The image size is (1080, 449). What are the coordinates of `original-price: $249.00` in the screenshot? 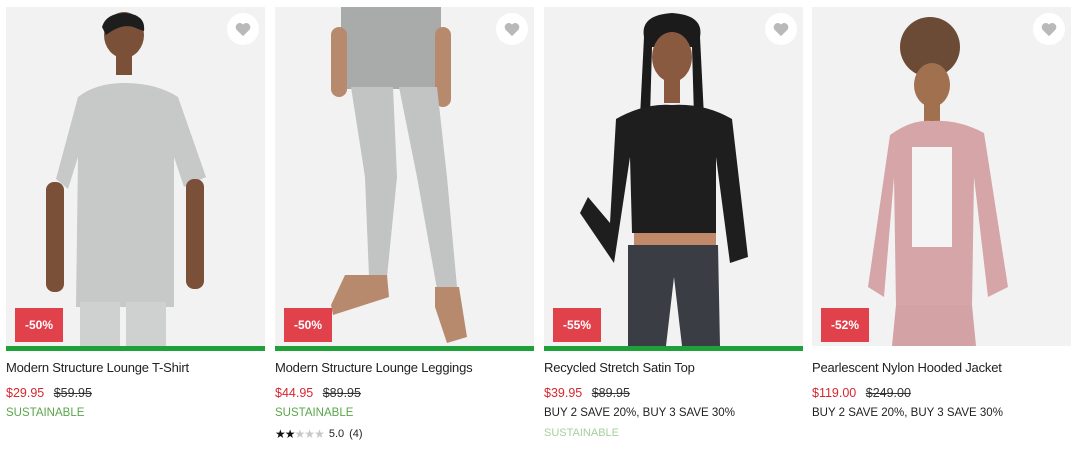 It's located at (888, 393).